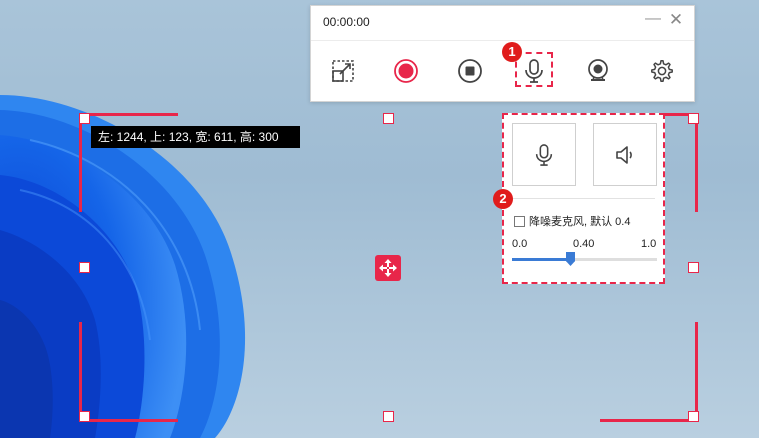  What do you see at coordinates (503, 199) in the screenshot?
I see `step-badge-2: 2` at bounding box center [503, 199].